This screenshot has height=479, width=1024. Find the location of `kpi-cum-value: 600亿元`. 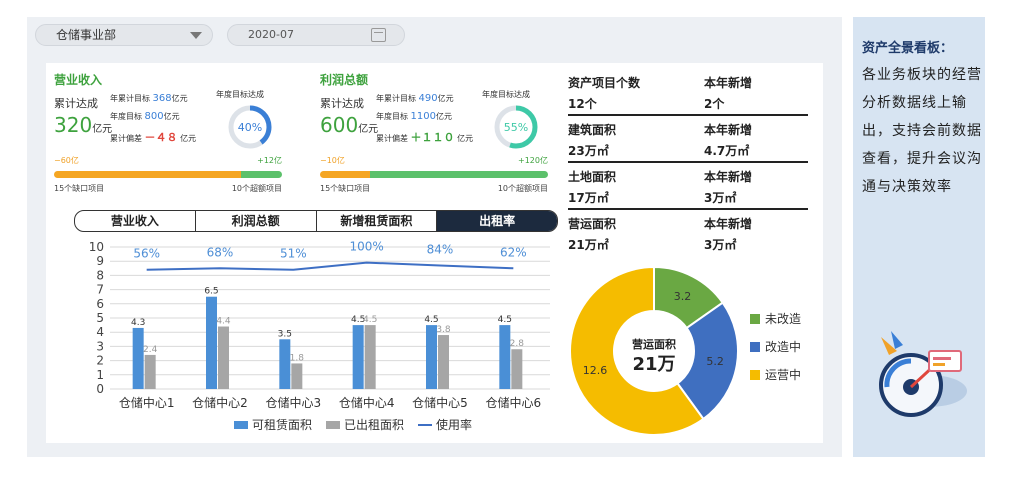

kpi-cum-value: 600亿元 is located at coordinates (349, 125).